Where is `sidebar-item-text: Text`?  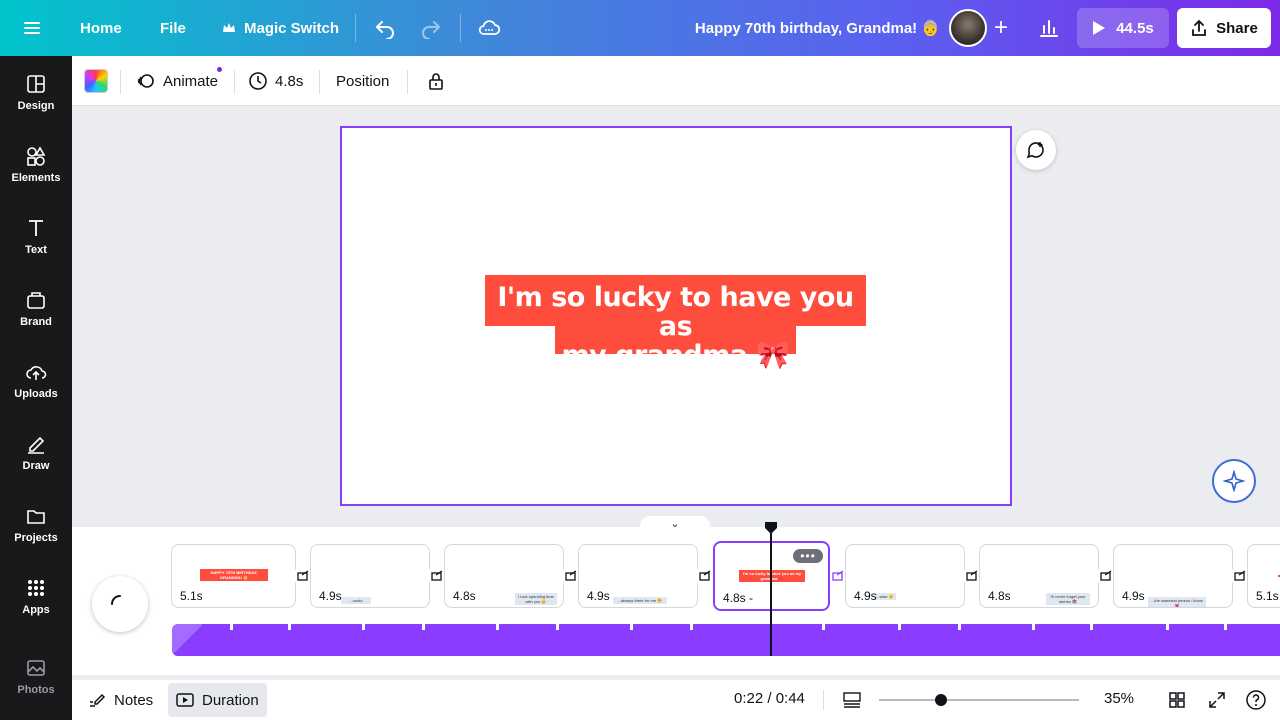 sidebar-item-text: Text is located at coordinates (36, 236).